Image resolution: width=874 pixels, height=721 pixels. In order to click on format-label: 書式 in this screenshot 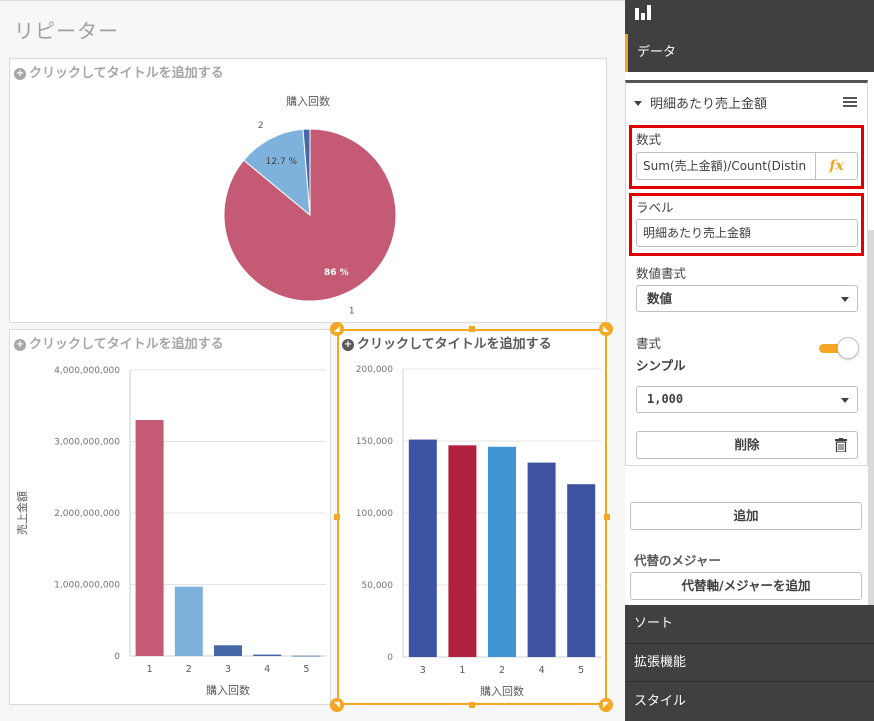, I will do `click(649, 343)`.